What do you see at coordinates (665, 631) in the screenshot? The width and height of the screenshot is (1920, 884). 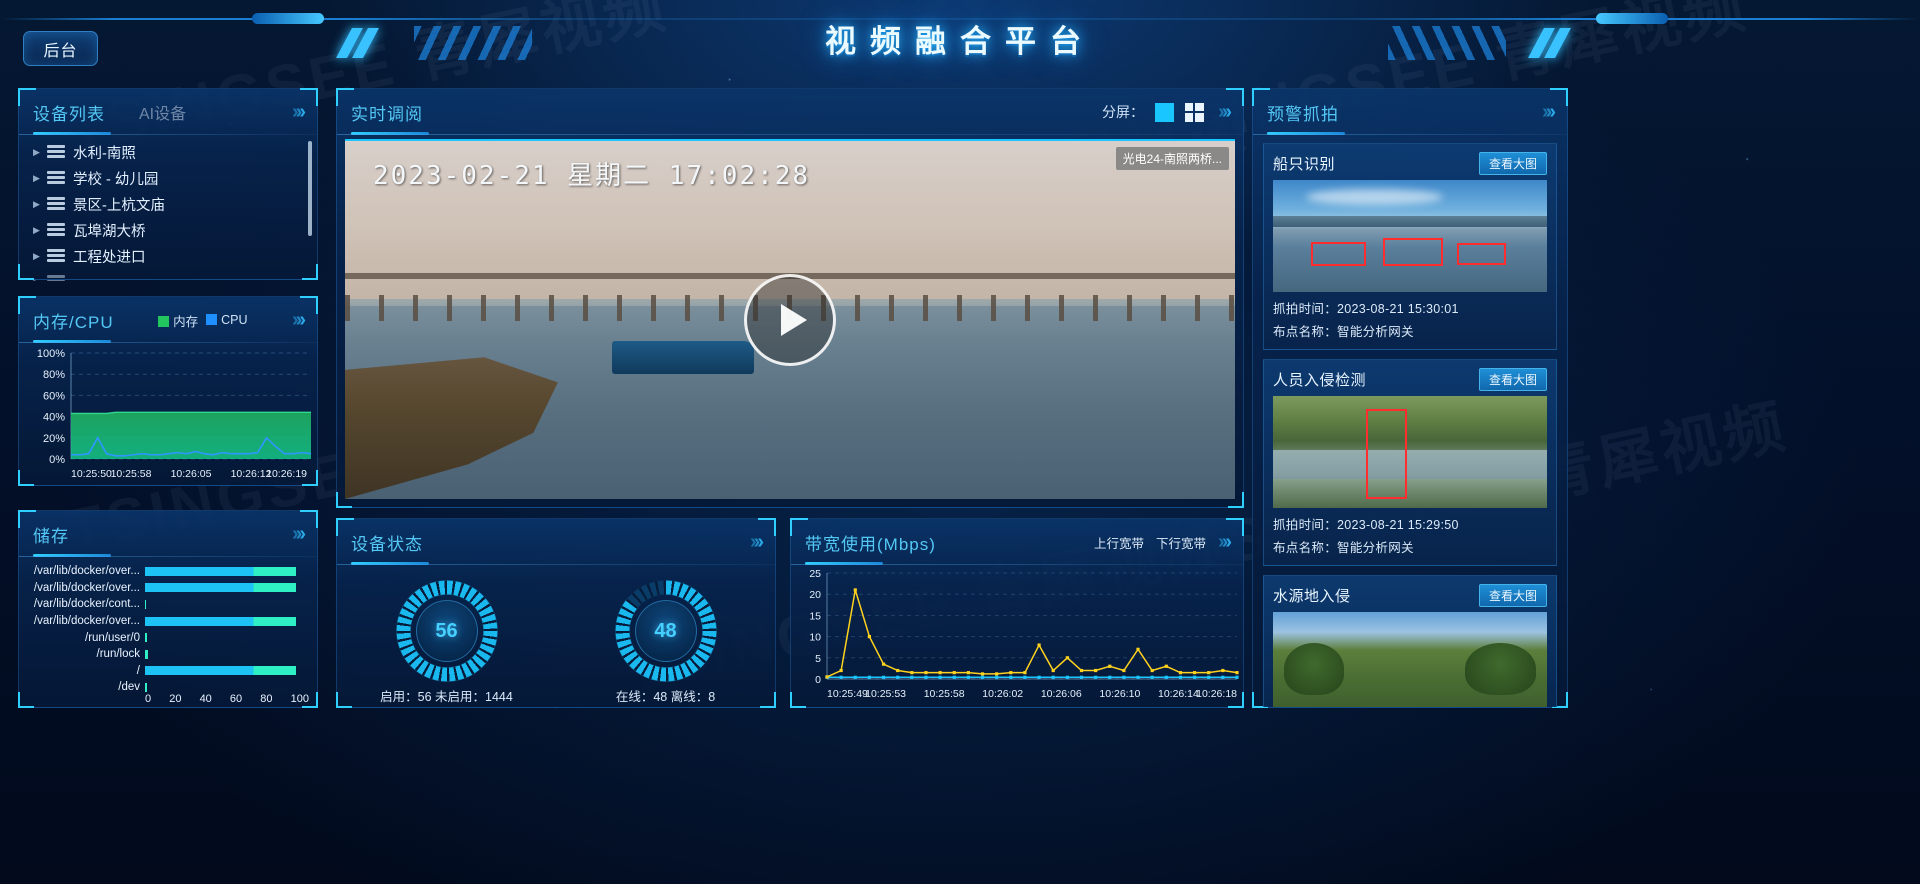 I see `gauge-ring: 48` at bounding box center [665, 631].